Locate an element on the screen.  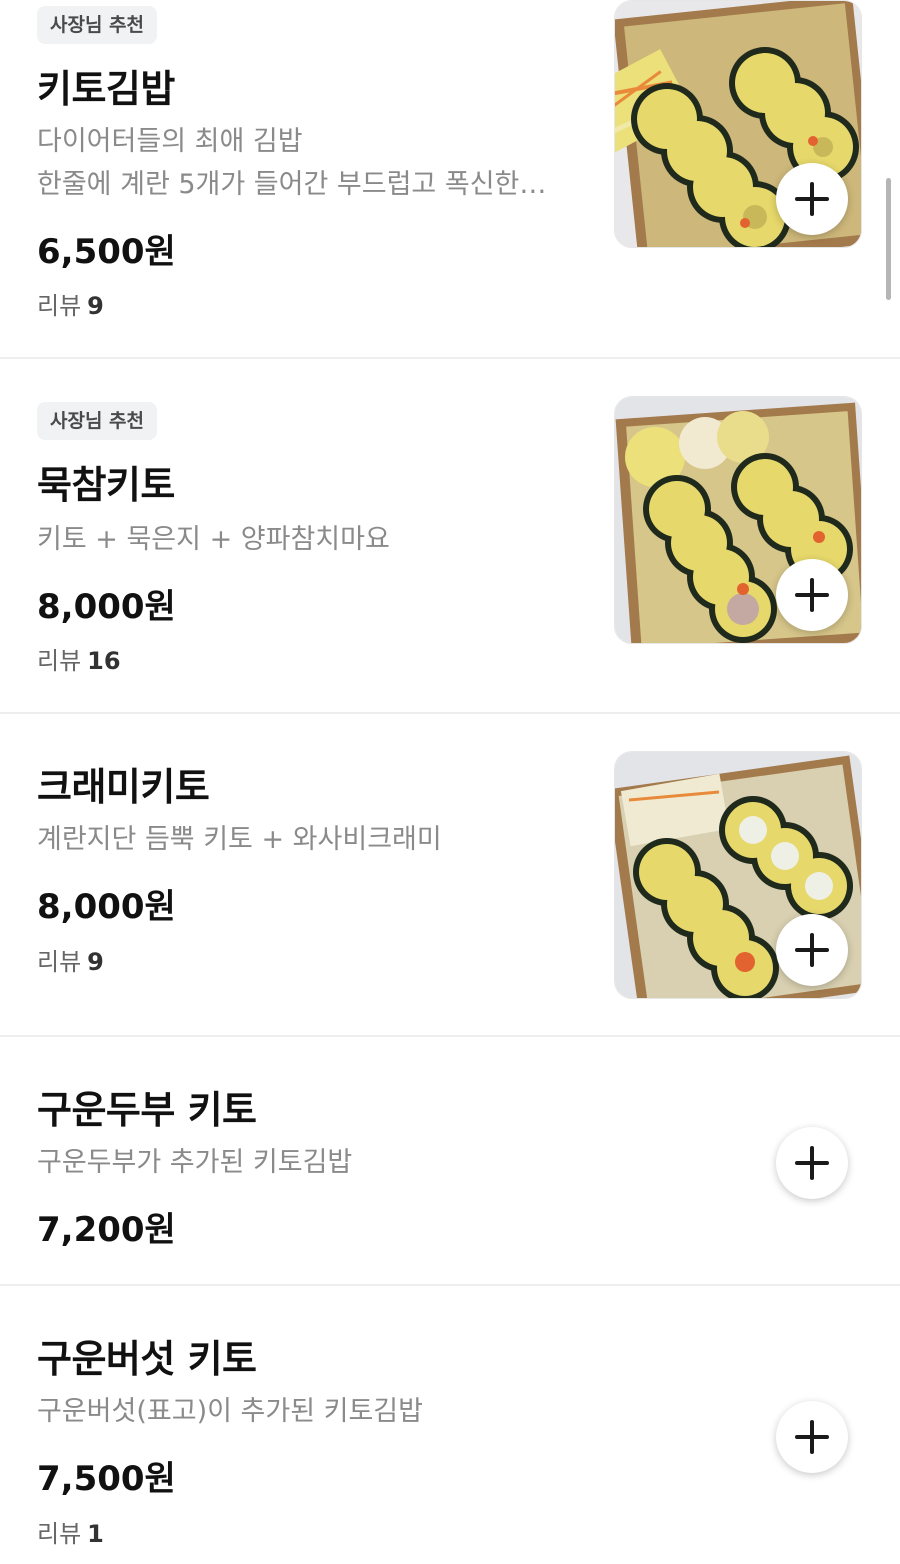
item-name: 묵참키토 is located at coordinates (106, 485).